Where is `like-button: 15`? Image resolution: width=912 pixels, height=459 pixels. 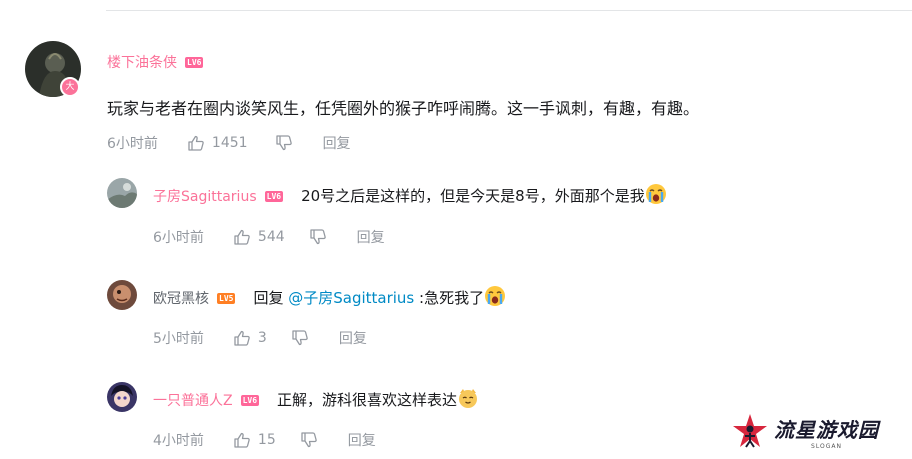
like-button: 15 is located at coordinates (254, 440).